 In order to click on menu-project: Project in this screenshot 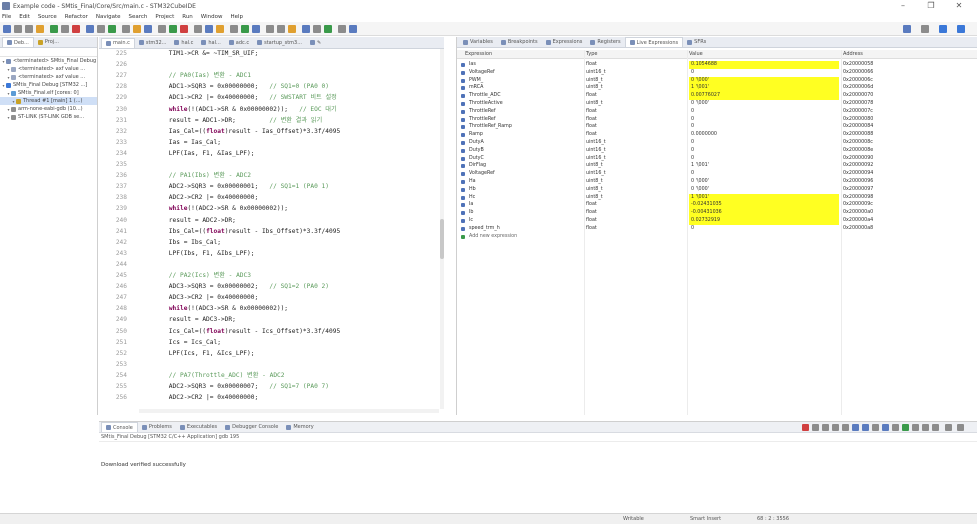, I will do `click(164, 17)`.